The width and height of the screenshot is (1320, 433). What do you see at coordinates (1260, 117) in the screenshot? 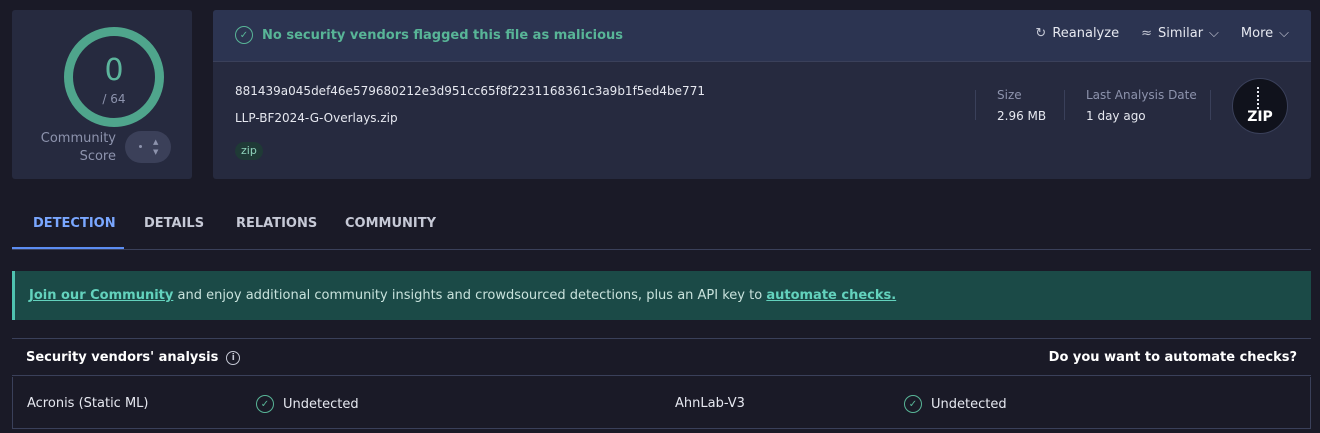
I see `file-type-label: ZIP` at bounding box center [1260, 117].